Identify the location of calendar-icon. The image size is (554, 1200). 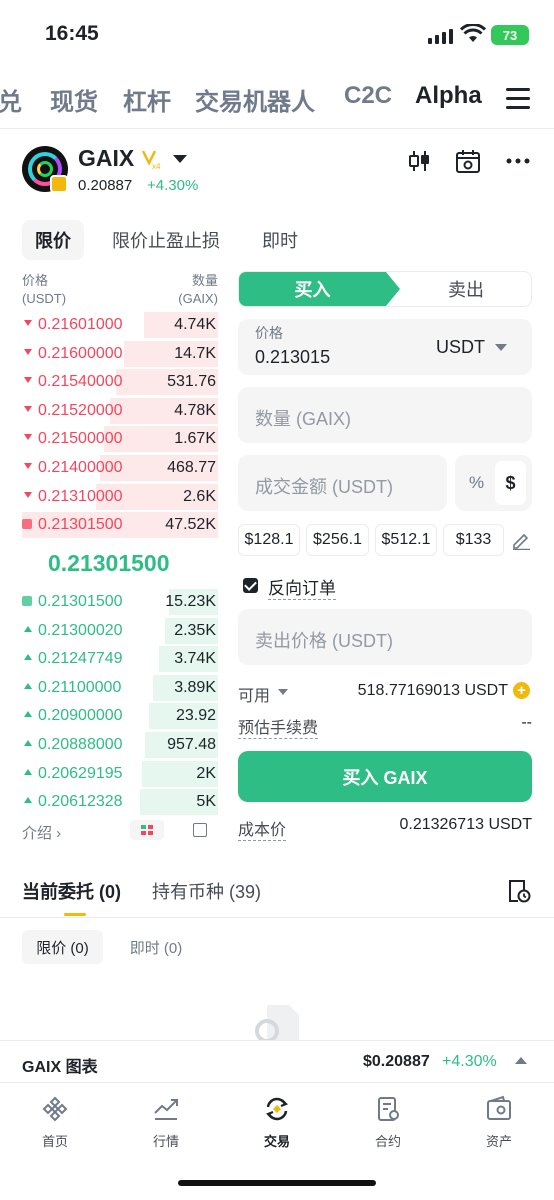
(468, 161).